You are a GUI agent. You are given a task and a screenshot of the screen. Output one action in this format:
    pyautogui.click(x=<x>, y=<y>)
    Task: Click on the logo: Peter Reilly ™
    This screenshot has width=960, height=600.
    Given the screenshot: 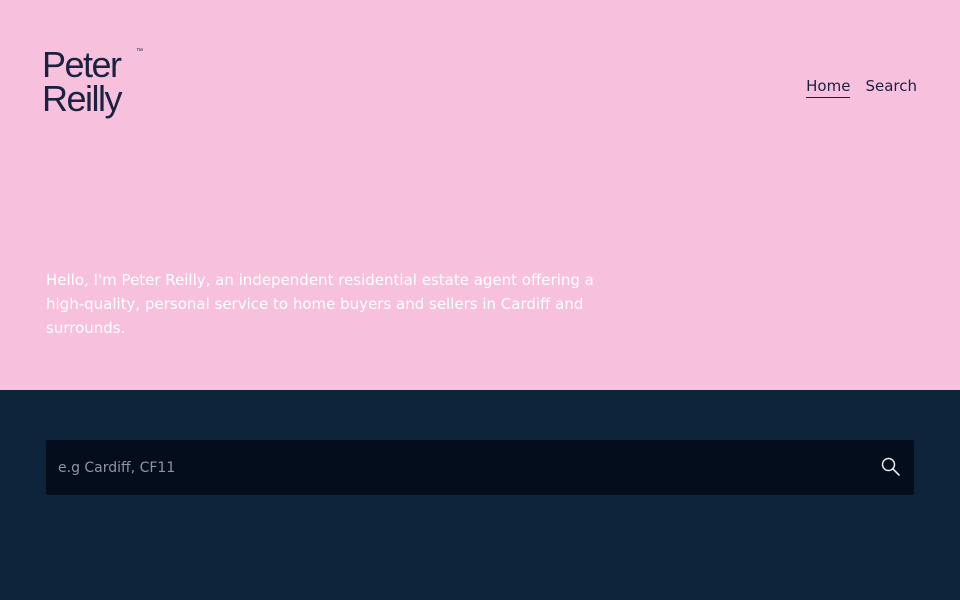 What is the action you would take?
    pyautogui.click(x=97, y=85)
    